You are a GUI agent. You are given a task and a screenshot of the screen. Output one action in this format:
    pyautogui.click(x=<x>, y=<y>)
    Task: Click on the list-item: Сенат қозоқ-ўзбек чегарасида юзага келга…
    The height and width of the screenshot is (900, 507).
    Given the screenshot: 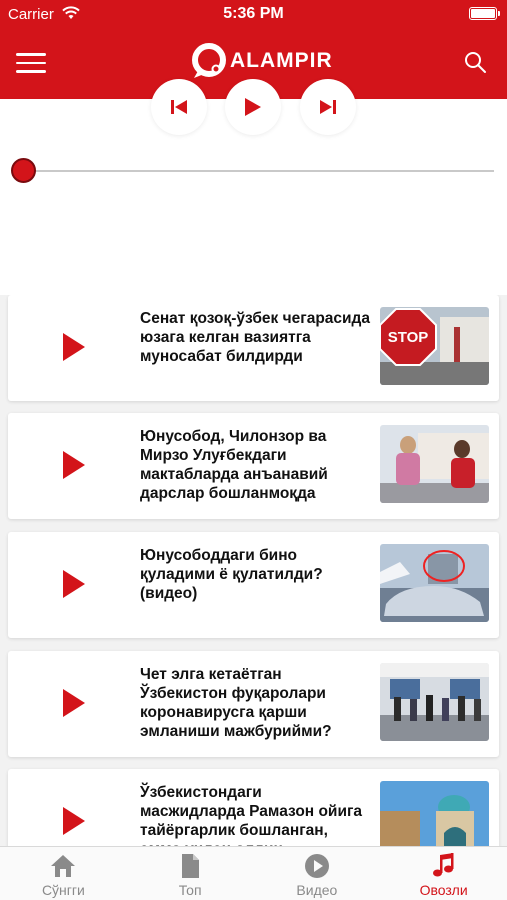 What is the action you would take?
    pyautogui.click(x=253, y=348)
    